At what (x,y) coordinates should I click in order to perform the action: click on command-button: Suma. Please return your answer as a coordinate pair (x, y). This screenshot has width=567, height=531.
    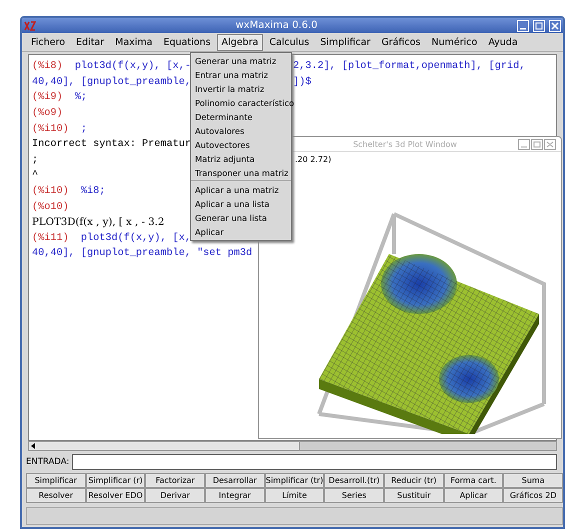
    Looking at the image, I should click on (533, 480).